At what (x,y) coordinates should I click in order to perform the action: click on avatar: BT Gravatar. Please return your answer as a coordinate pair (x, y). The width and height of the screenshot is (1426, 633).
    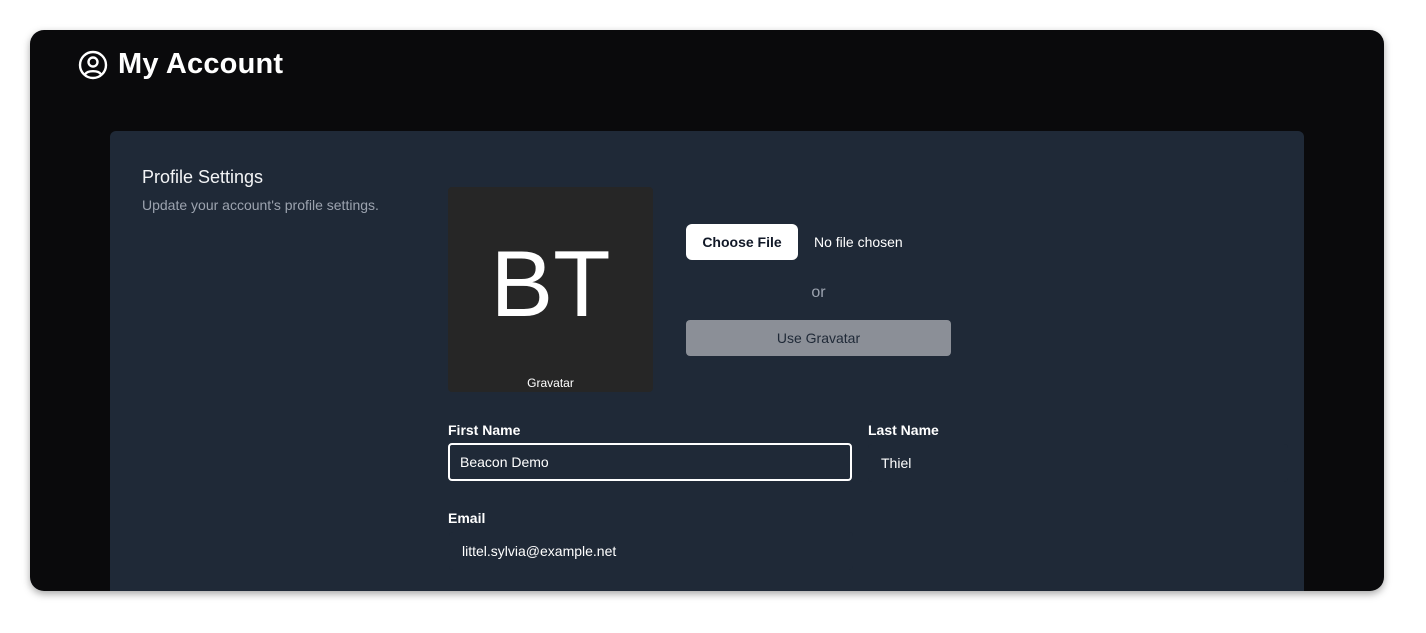
    Looking at the image, I should click on (550, 289).